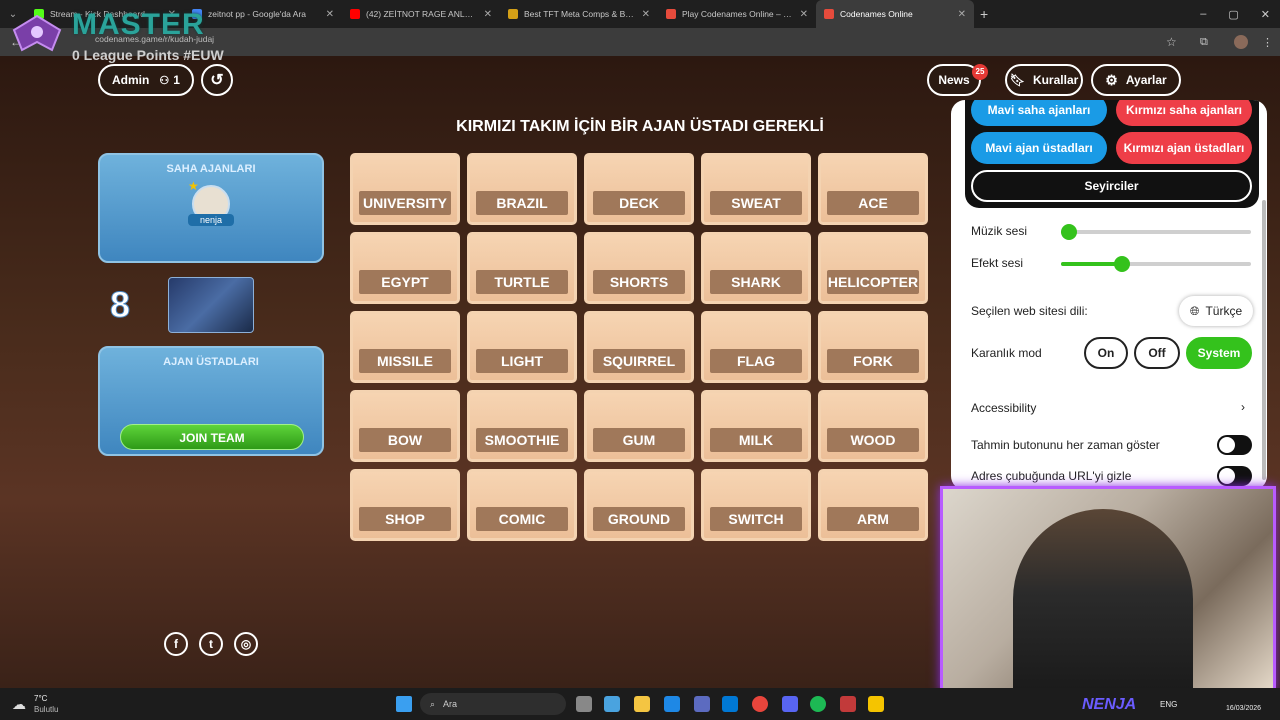  What do you see at coordinates (450, 704) in the screenshot?
I see `search-label: Ara` at bounding box center [450, 704].